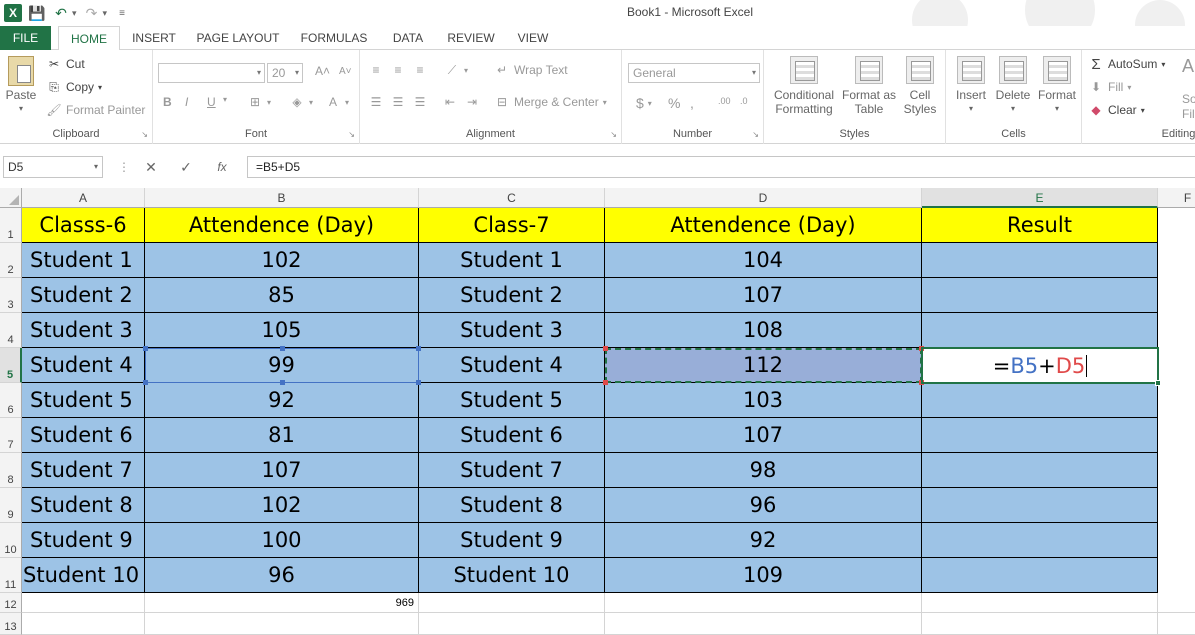 Image resolution: width=1195 pixels, height=635 pixels. I want to click on decrease-font-button: A˅, so click(345, 71).